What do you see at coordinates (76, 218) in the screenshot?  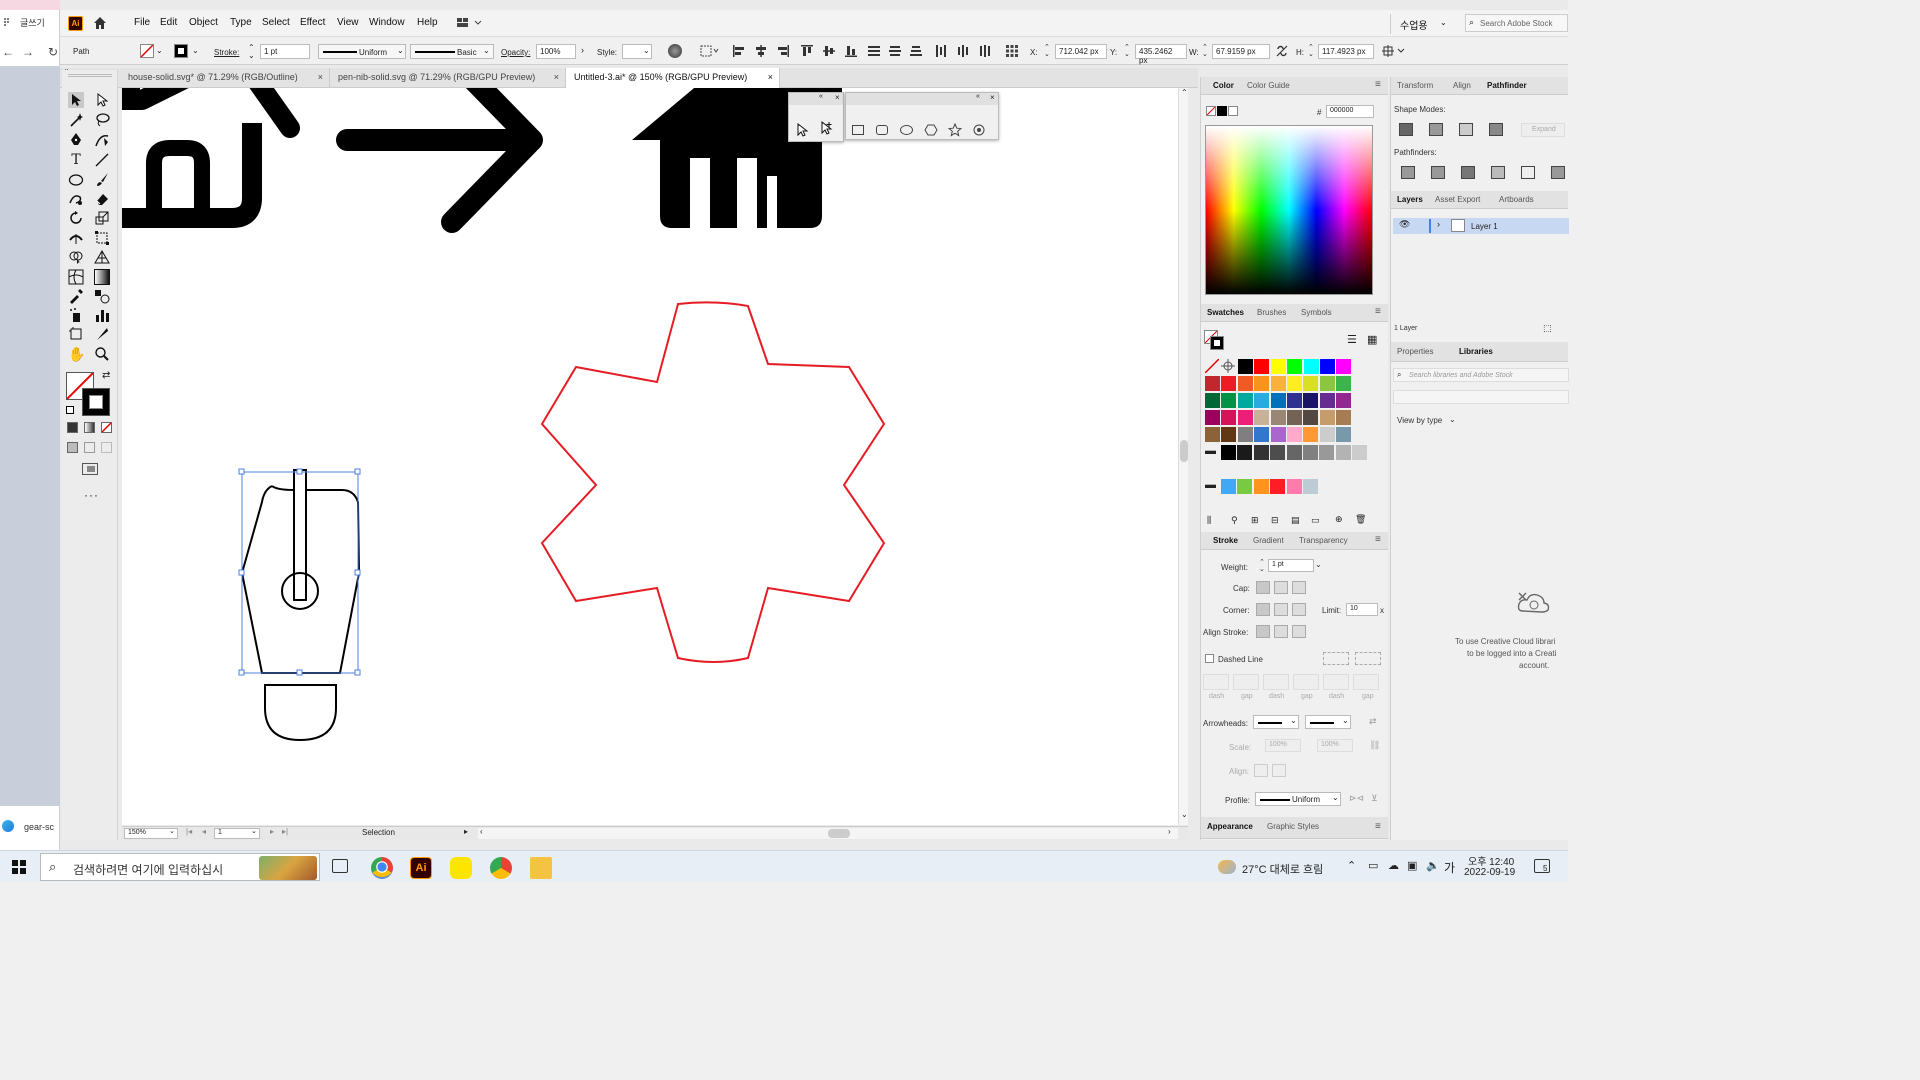 I see `rotate-tool-icon` at bounding box center [76, 218].